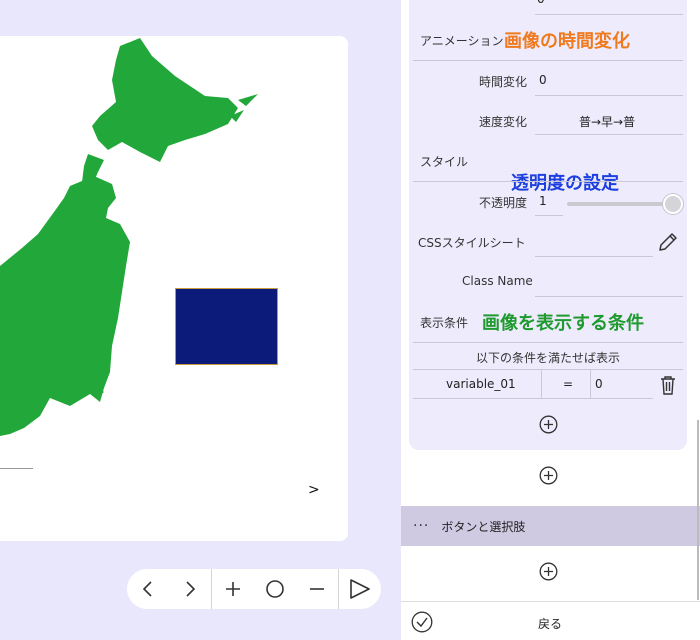  I want to click on add-image-button, so click(548, 475).